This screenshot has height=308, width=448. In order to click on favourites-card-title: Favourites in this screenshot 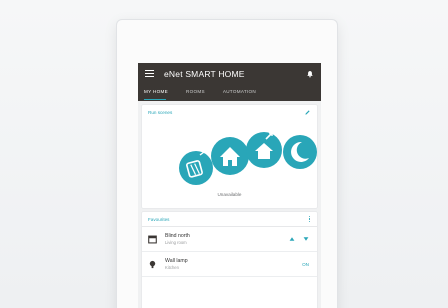, I will do `click(159, 219)`.